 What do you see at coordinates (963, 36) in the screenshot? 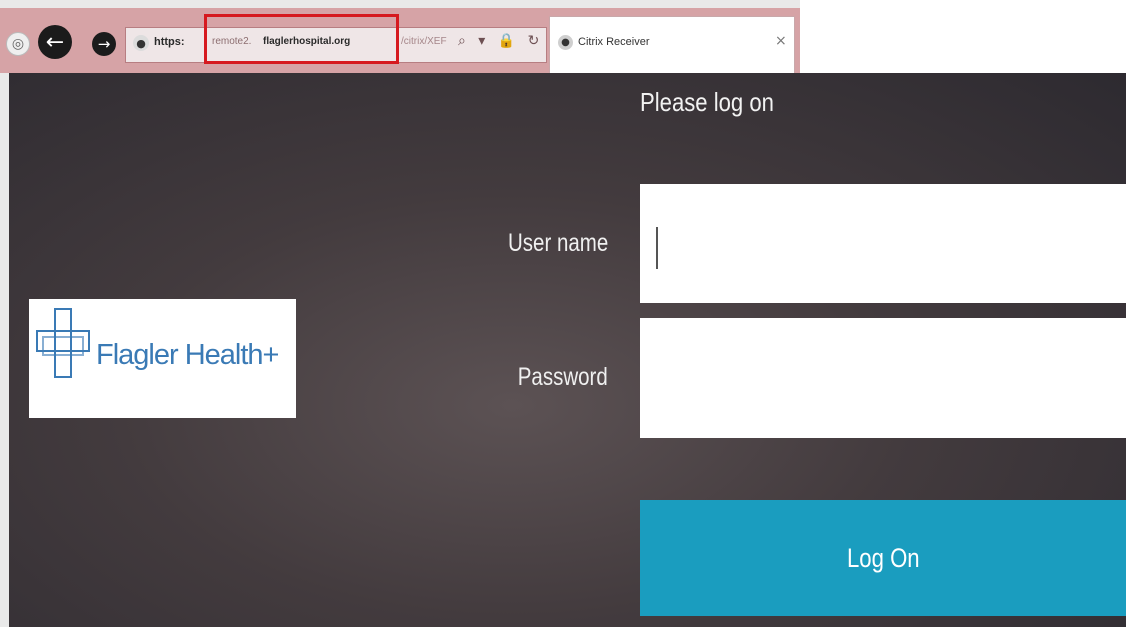
I see `browser-toolbar-empty-area` at bounding box center [963, 36].